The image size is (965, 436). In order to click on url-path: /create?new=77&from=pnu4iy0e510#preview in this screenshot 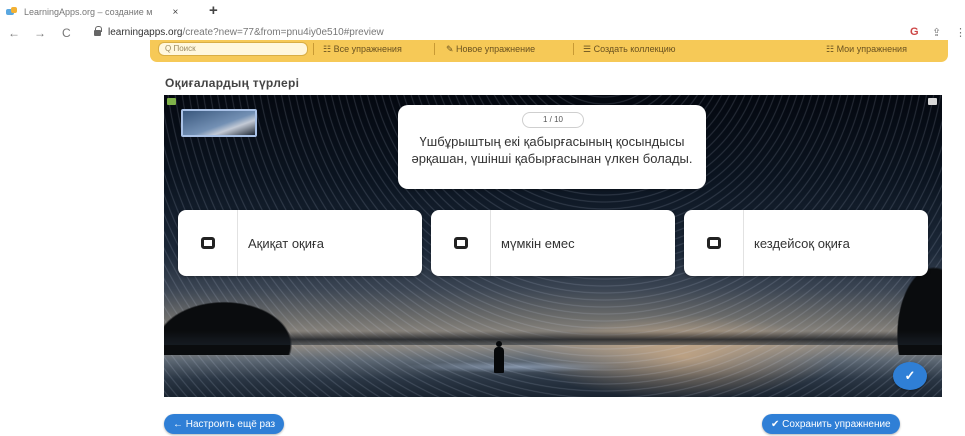, I will do `click(283, 32)`.